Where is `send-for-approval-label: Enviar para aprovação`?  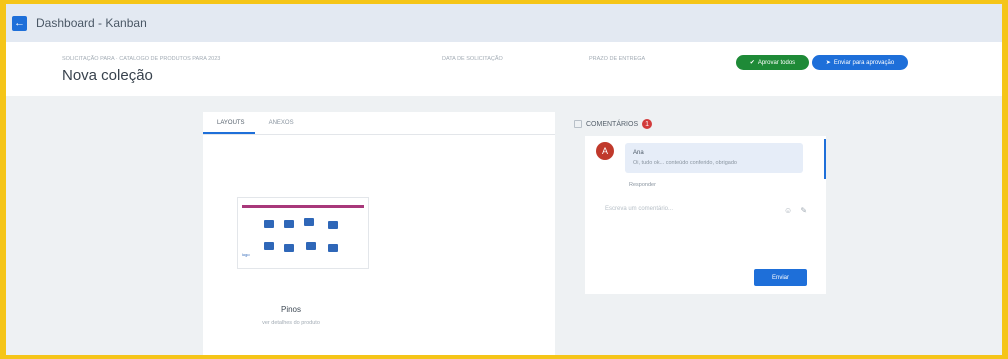 send-for-approval-label: Enviar para aprovação is located at coordinates (864, 62).